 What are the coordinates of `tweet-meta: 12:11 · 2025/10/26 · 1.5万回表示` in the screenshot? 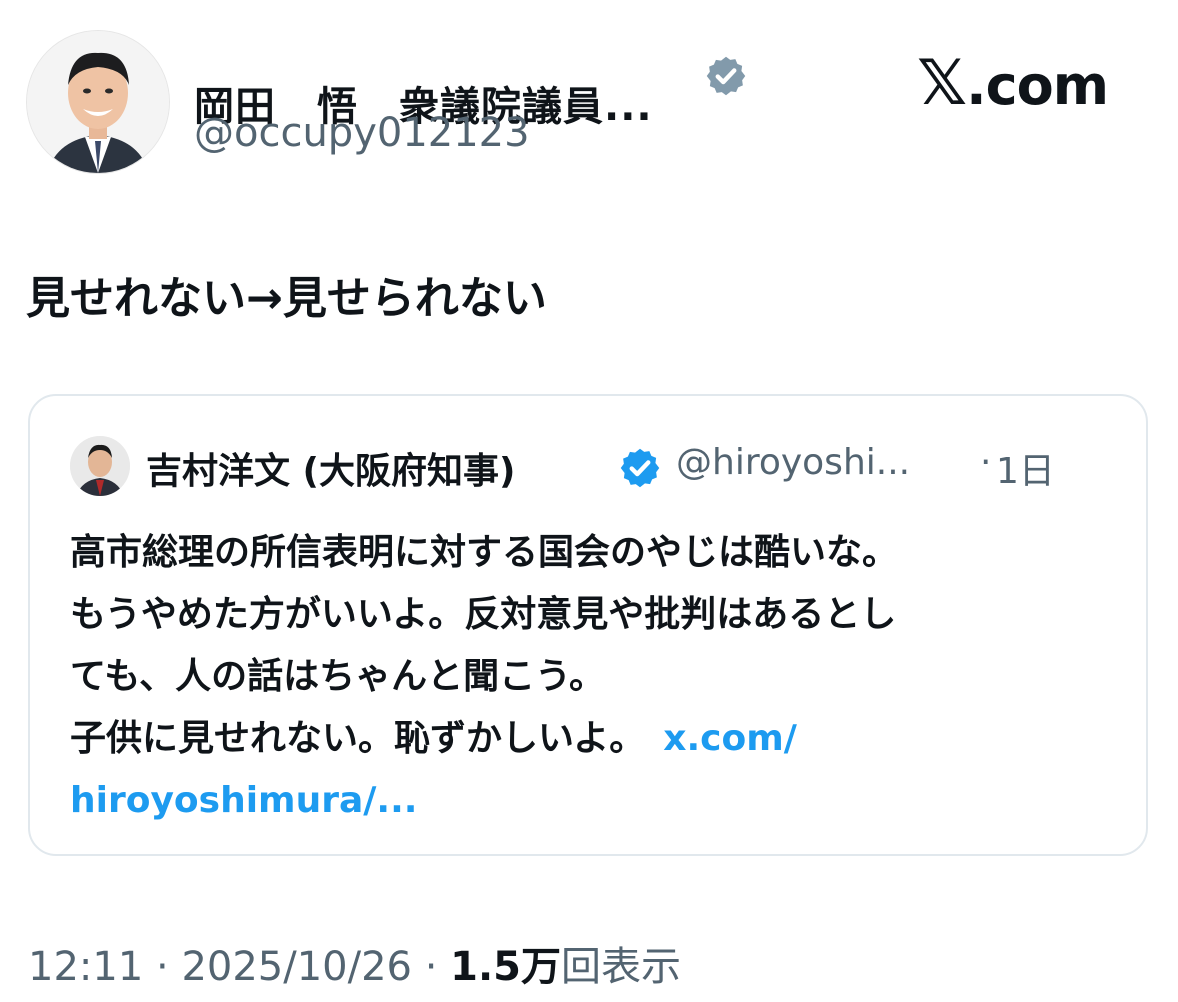 It's located at (354, 963).